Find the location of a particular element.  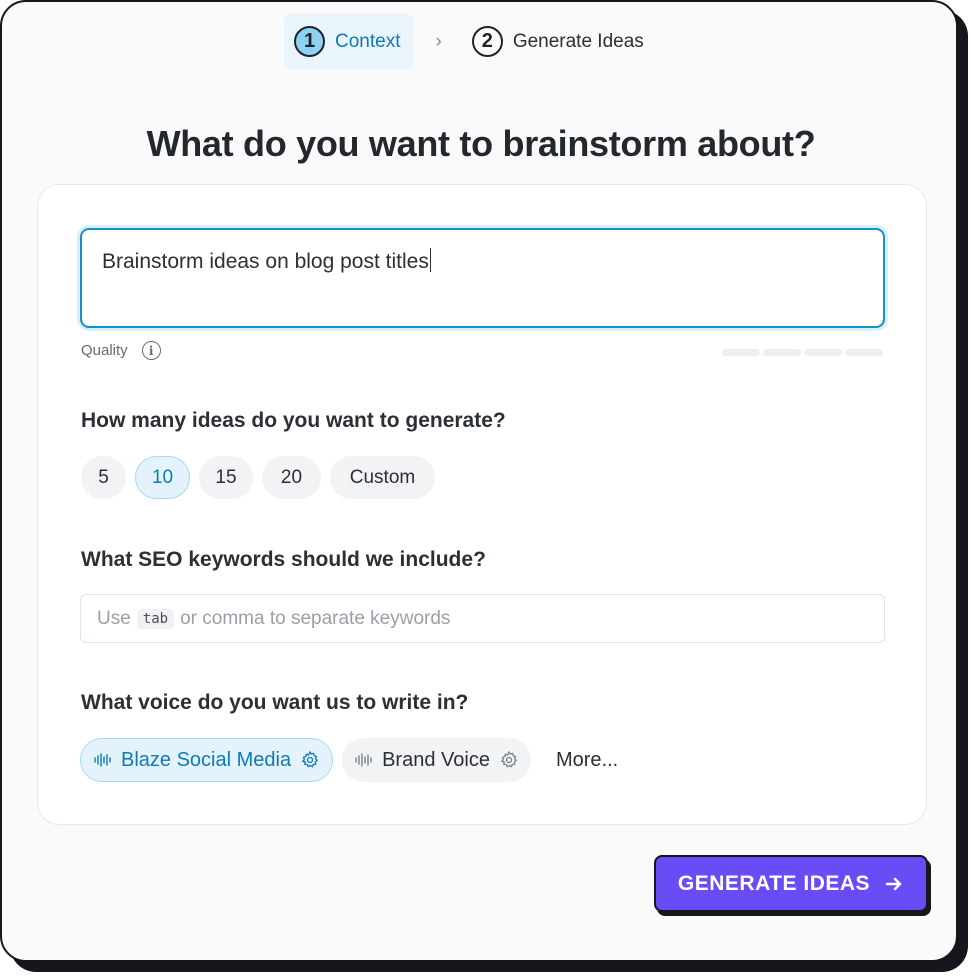

ideas-count-option-10: 10 is located at coordinates (162, 477).